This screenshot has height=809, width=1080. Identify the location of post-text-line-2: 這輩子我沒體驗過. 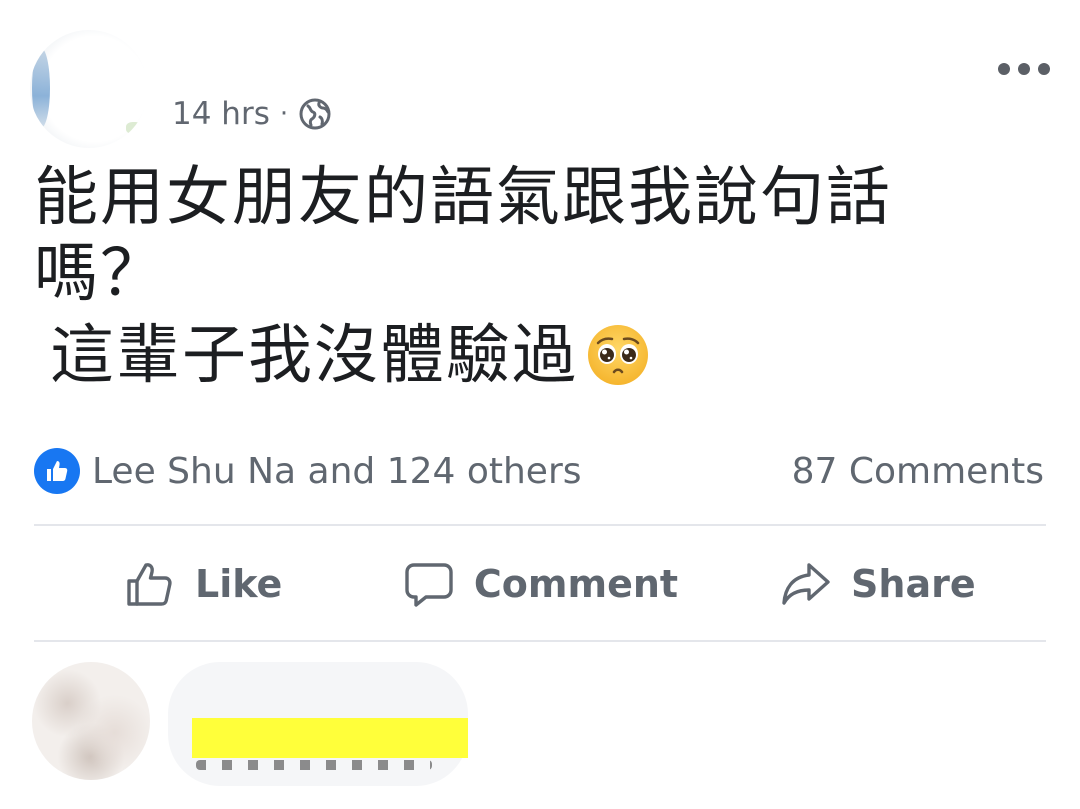
(314, 356).